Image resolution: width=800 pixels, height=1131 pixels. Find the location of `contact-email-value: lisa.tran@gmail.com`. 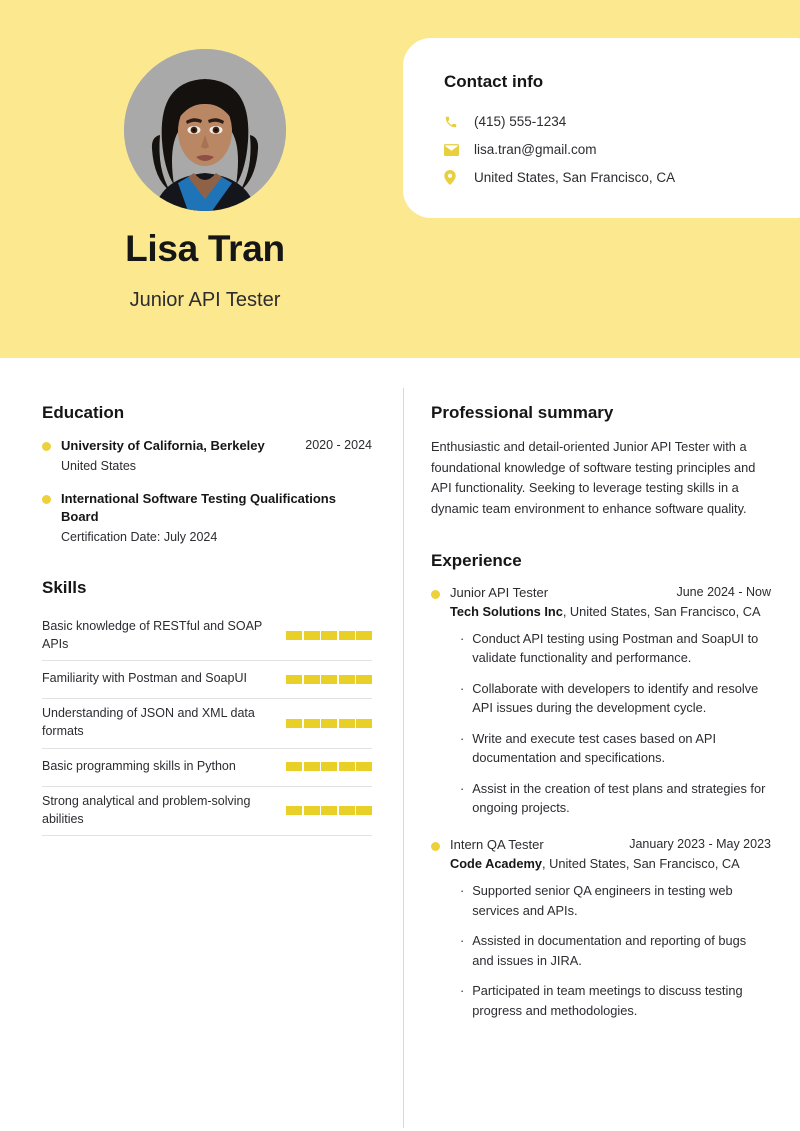

contact-email-value: lisa.tran@gmail.com is located at coordinates (535, 149).